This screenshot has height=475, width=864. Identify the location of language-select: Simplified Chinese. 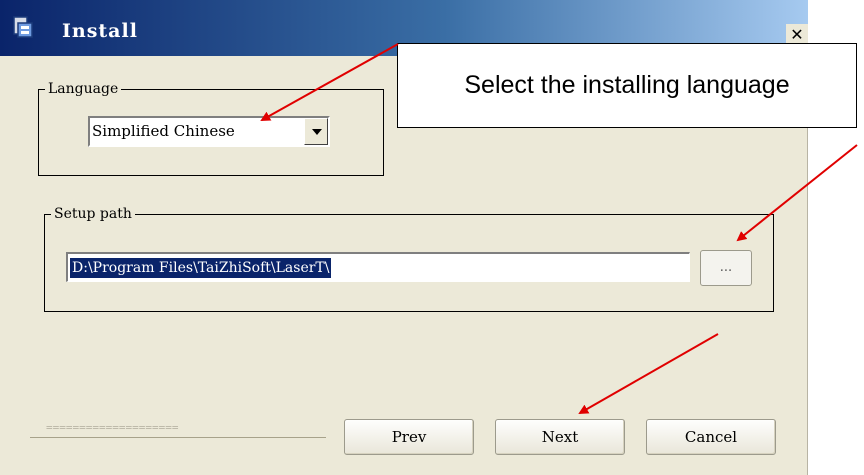
(209, 131).